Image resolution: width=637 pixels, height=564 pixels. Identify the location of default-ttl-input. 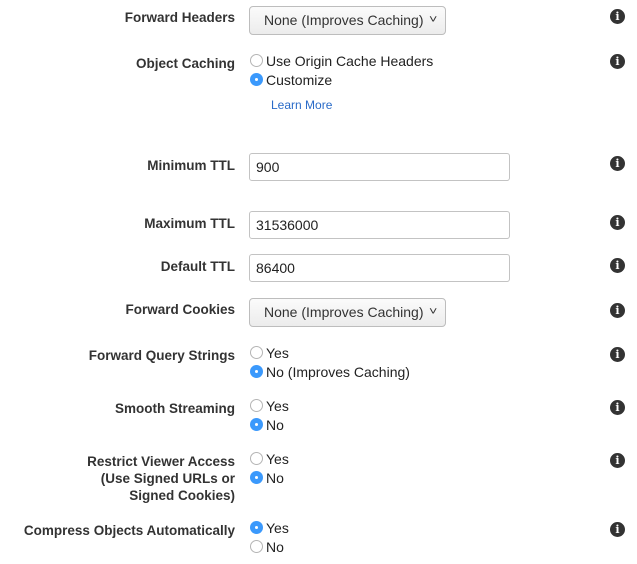
(379, 268).